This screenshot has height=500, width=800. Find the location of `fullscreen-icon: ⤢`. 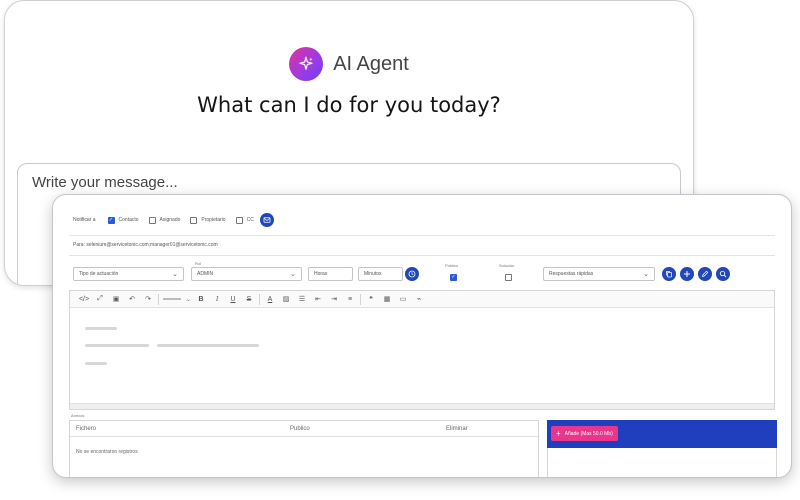

fullscreen-icon: ⤢ is located at coordinates (100, 299).